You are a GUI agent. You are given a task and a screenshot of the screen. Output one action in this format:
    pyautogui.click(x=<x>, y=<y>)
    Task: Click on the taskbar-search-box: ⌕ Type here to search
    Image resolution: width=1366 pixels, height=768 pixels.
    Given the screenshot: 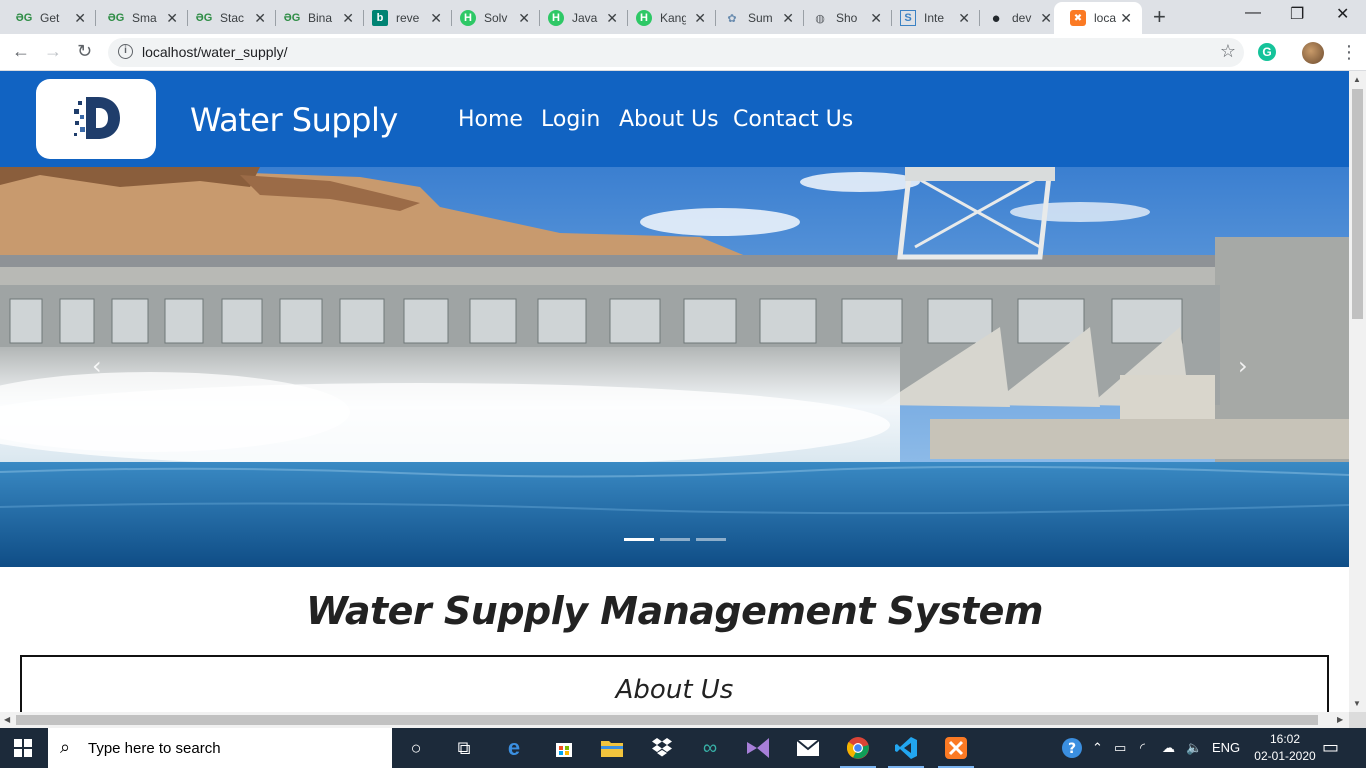 What is the action you would take?
    pyautogui.click(x=220, y=748)
    